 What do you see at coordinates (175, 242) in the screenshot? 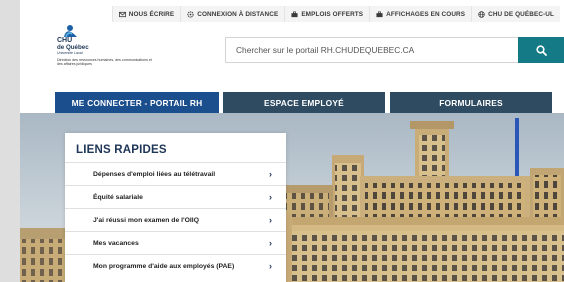
I see `quick-link-item: Mes vacances ›` at bounding box center [175, 242].